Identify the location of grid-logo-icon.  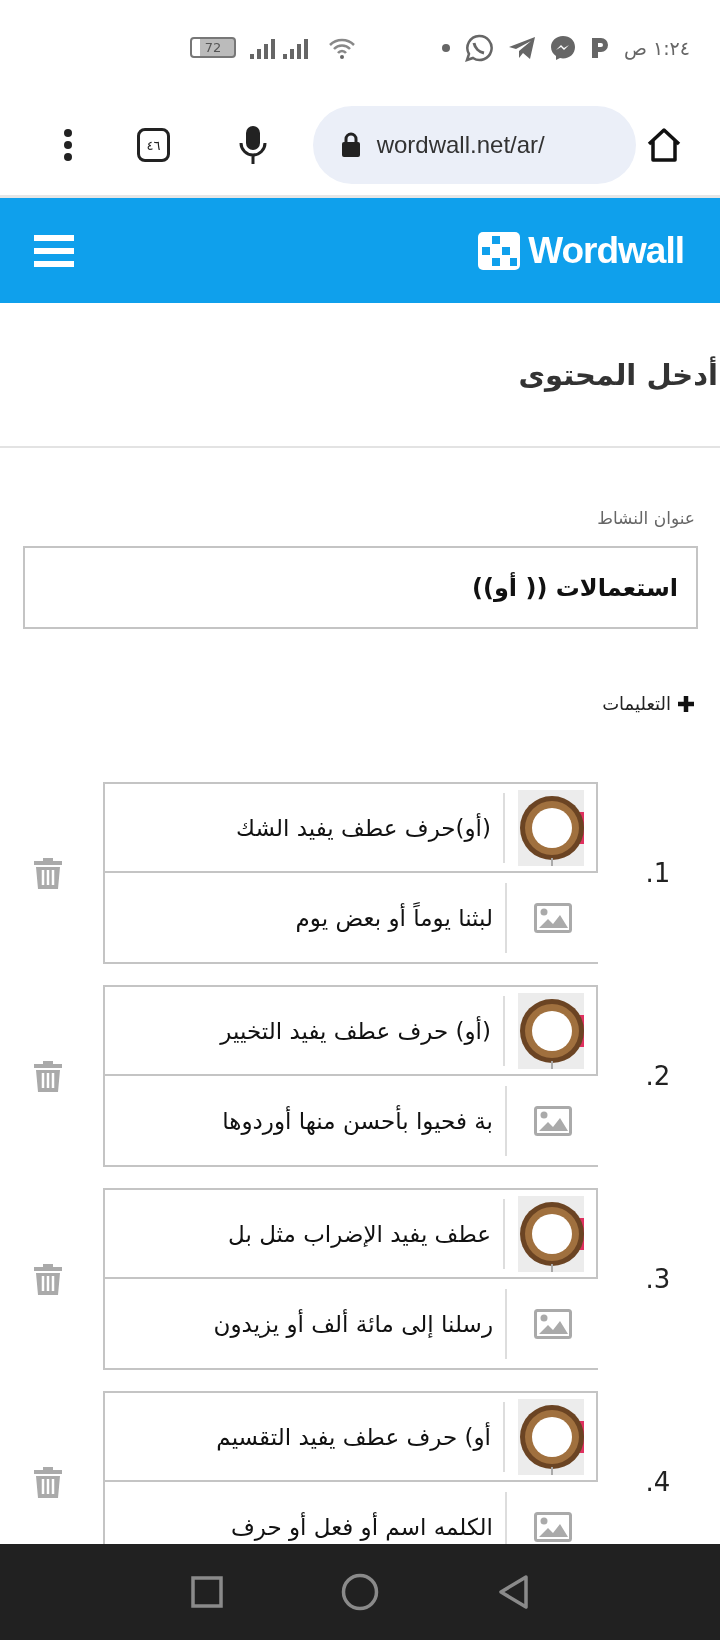
(499, 250).